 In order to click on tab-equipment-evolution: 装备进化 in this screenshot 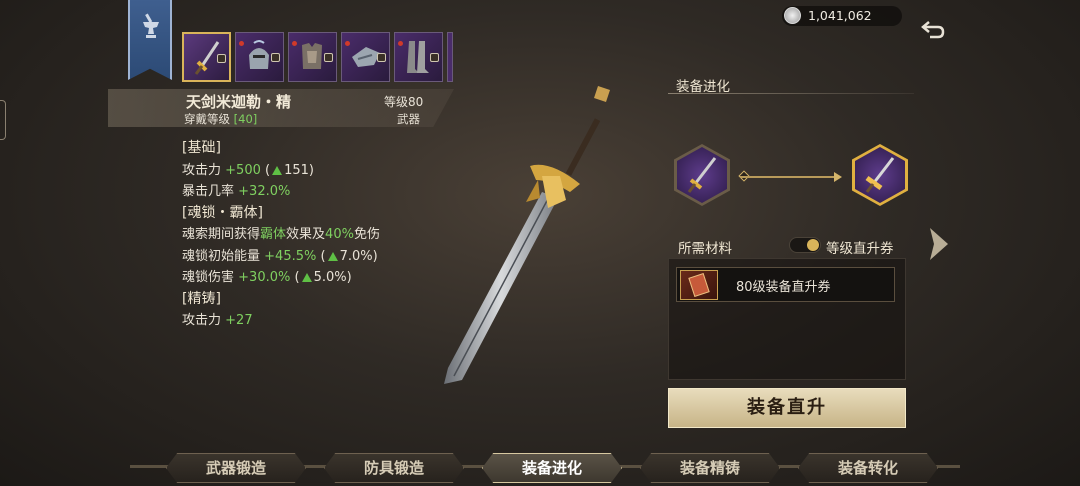, I will do `click(552, 468)`.